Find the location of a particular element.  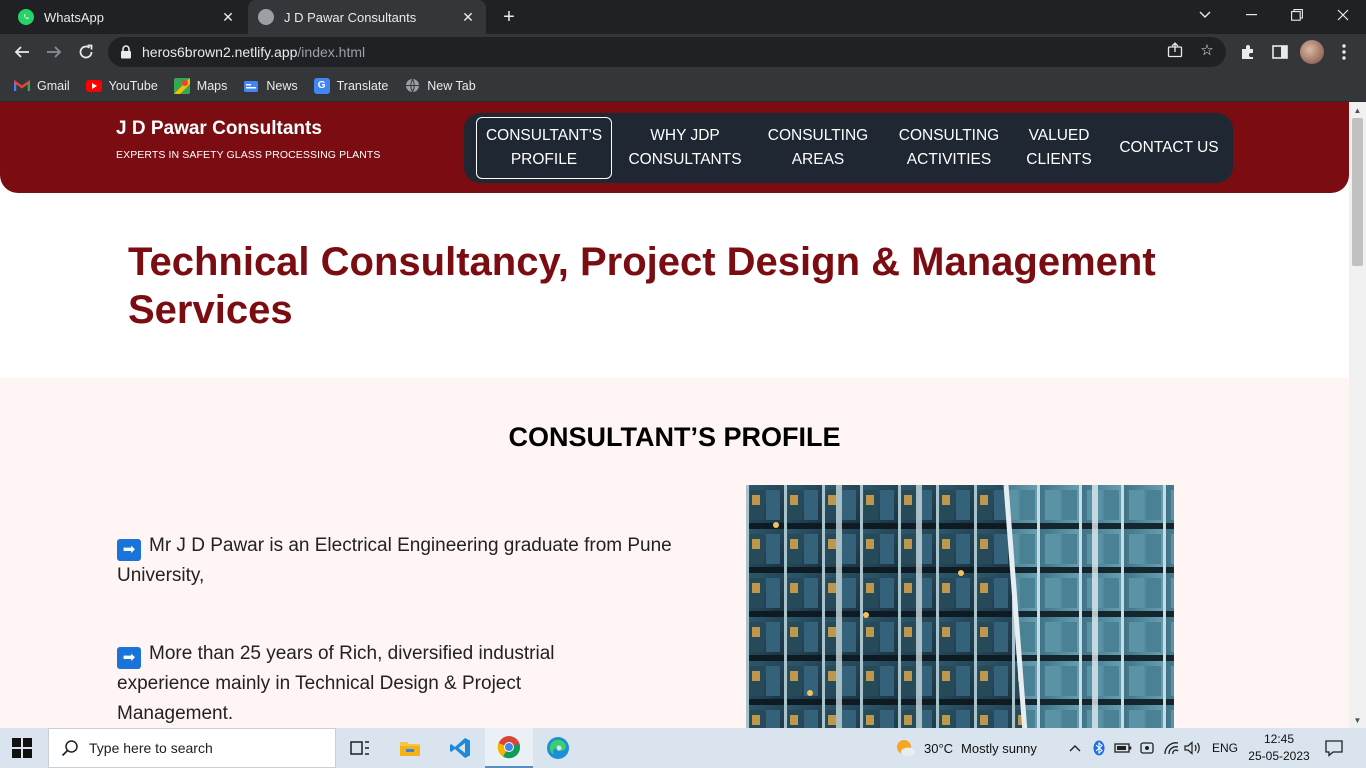

bookmark-label: Gmail is located at coordinates (53, 85).